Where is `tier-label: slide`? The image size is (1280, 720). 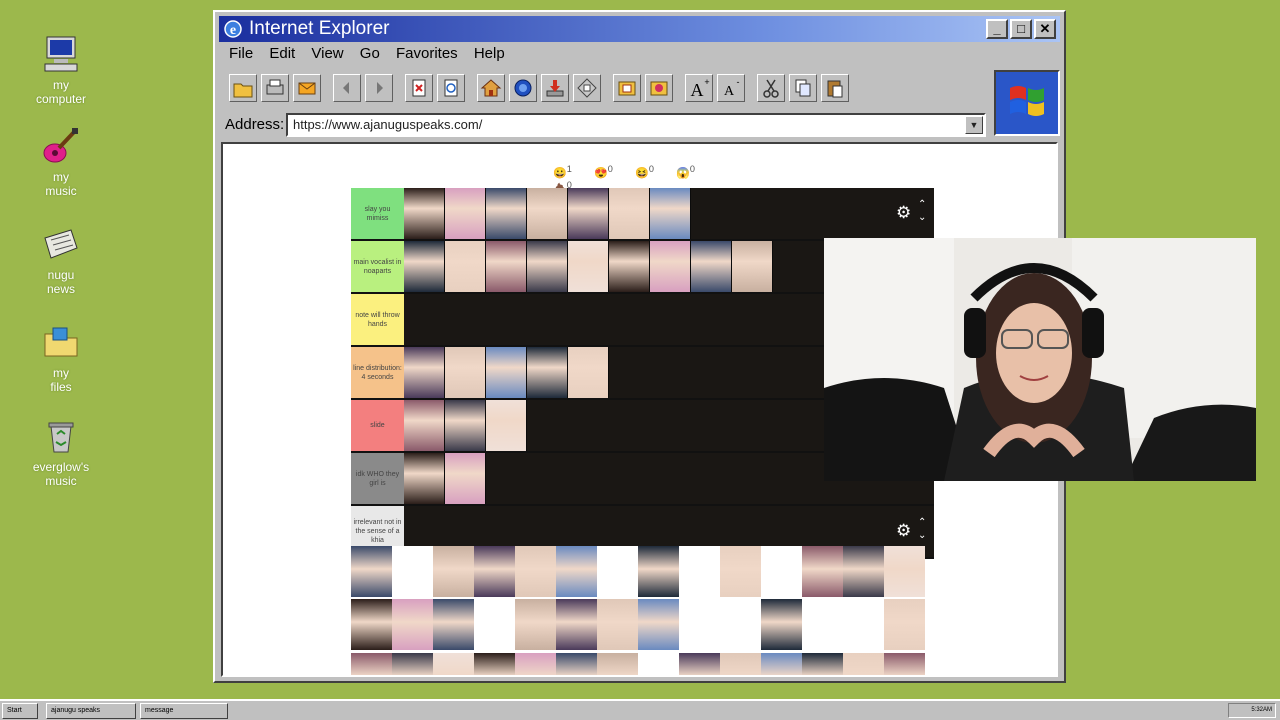 tier-label: slide is located at coordinates (377, 425).